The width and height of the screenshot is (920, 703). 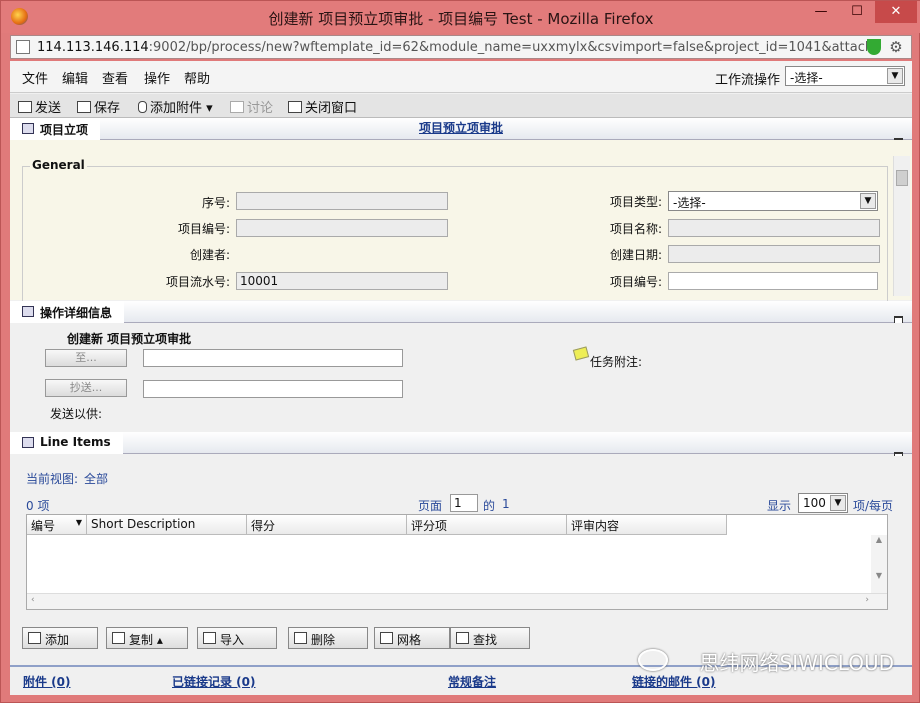 I want to click on general-legend: General, so click(x=58, y=165).